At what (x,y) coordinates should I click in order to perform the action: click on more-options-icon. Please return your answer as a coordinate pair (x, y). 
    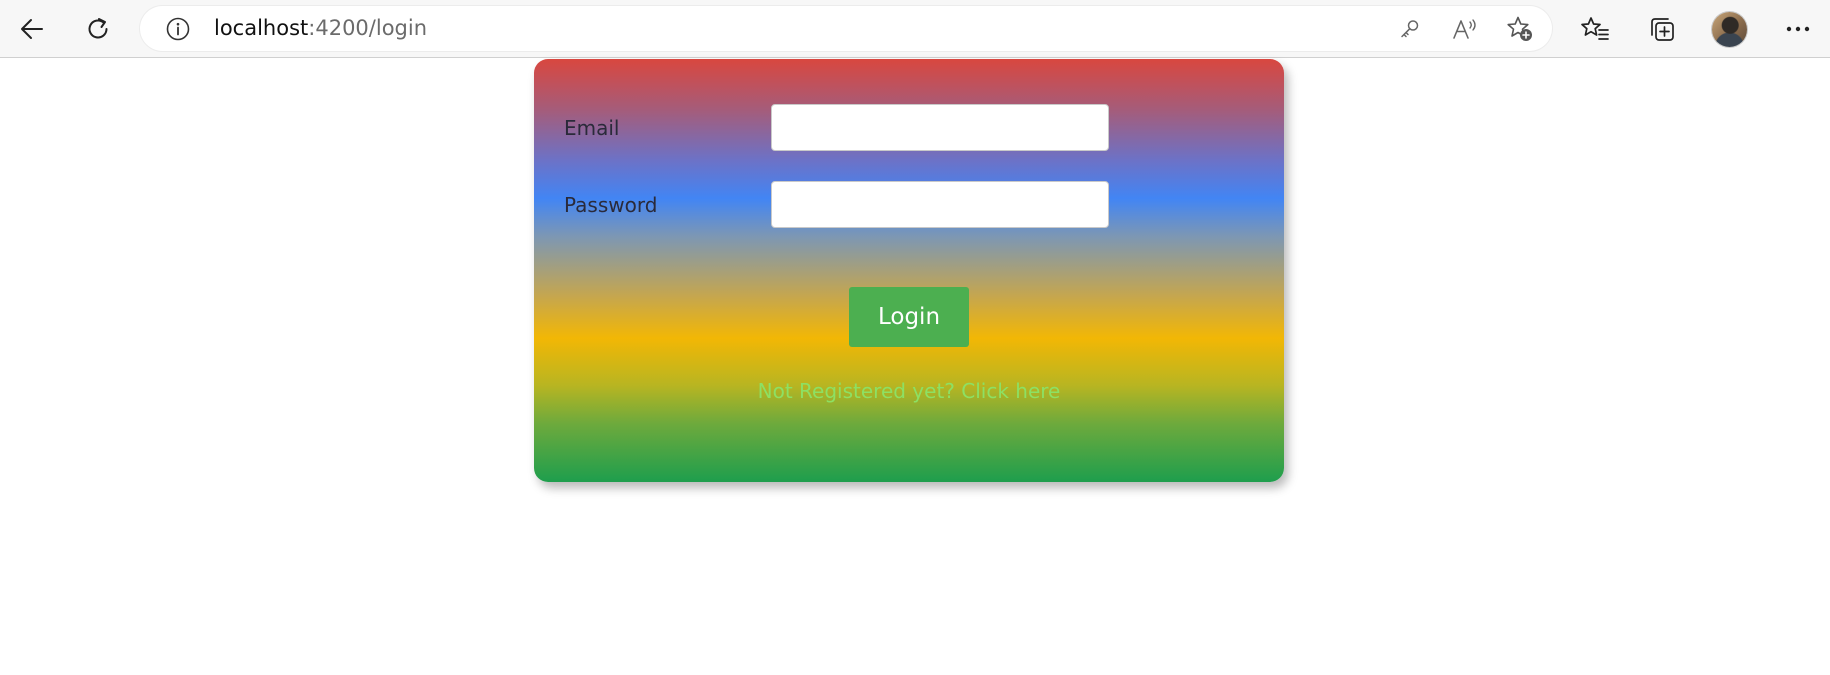
    Looking at the image, I should click on (1798, 29).